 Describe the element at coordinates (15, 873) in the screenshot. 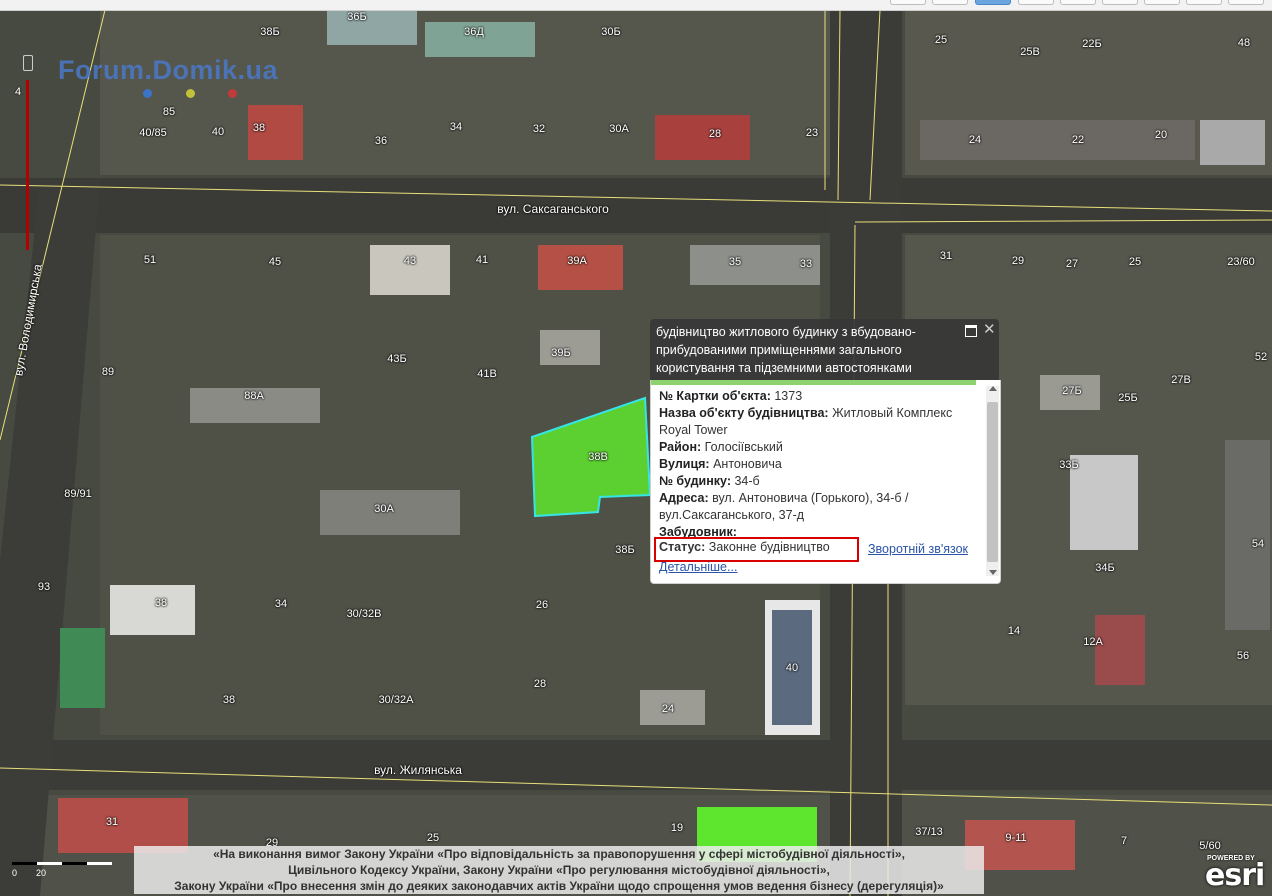

I see `scale-label-start: 0` at that location.